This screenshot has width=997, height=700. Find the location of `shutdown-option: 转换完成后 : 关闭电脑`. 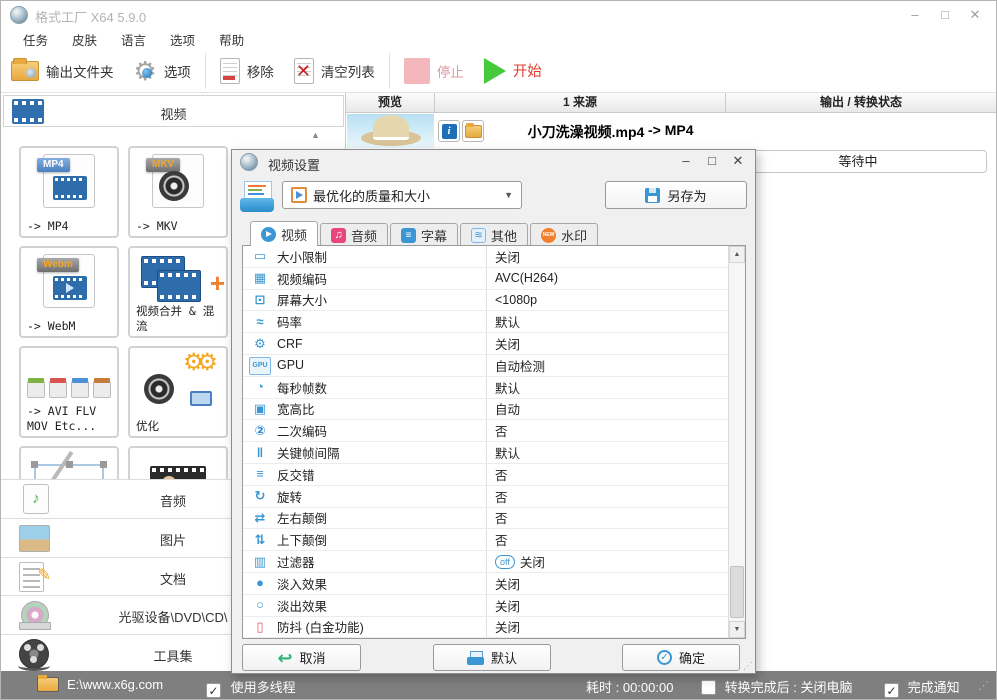

shutdown-option: 转换完成后 : 关闭电脑 is located at coordinates (776, 686).